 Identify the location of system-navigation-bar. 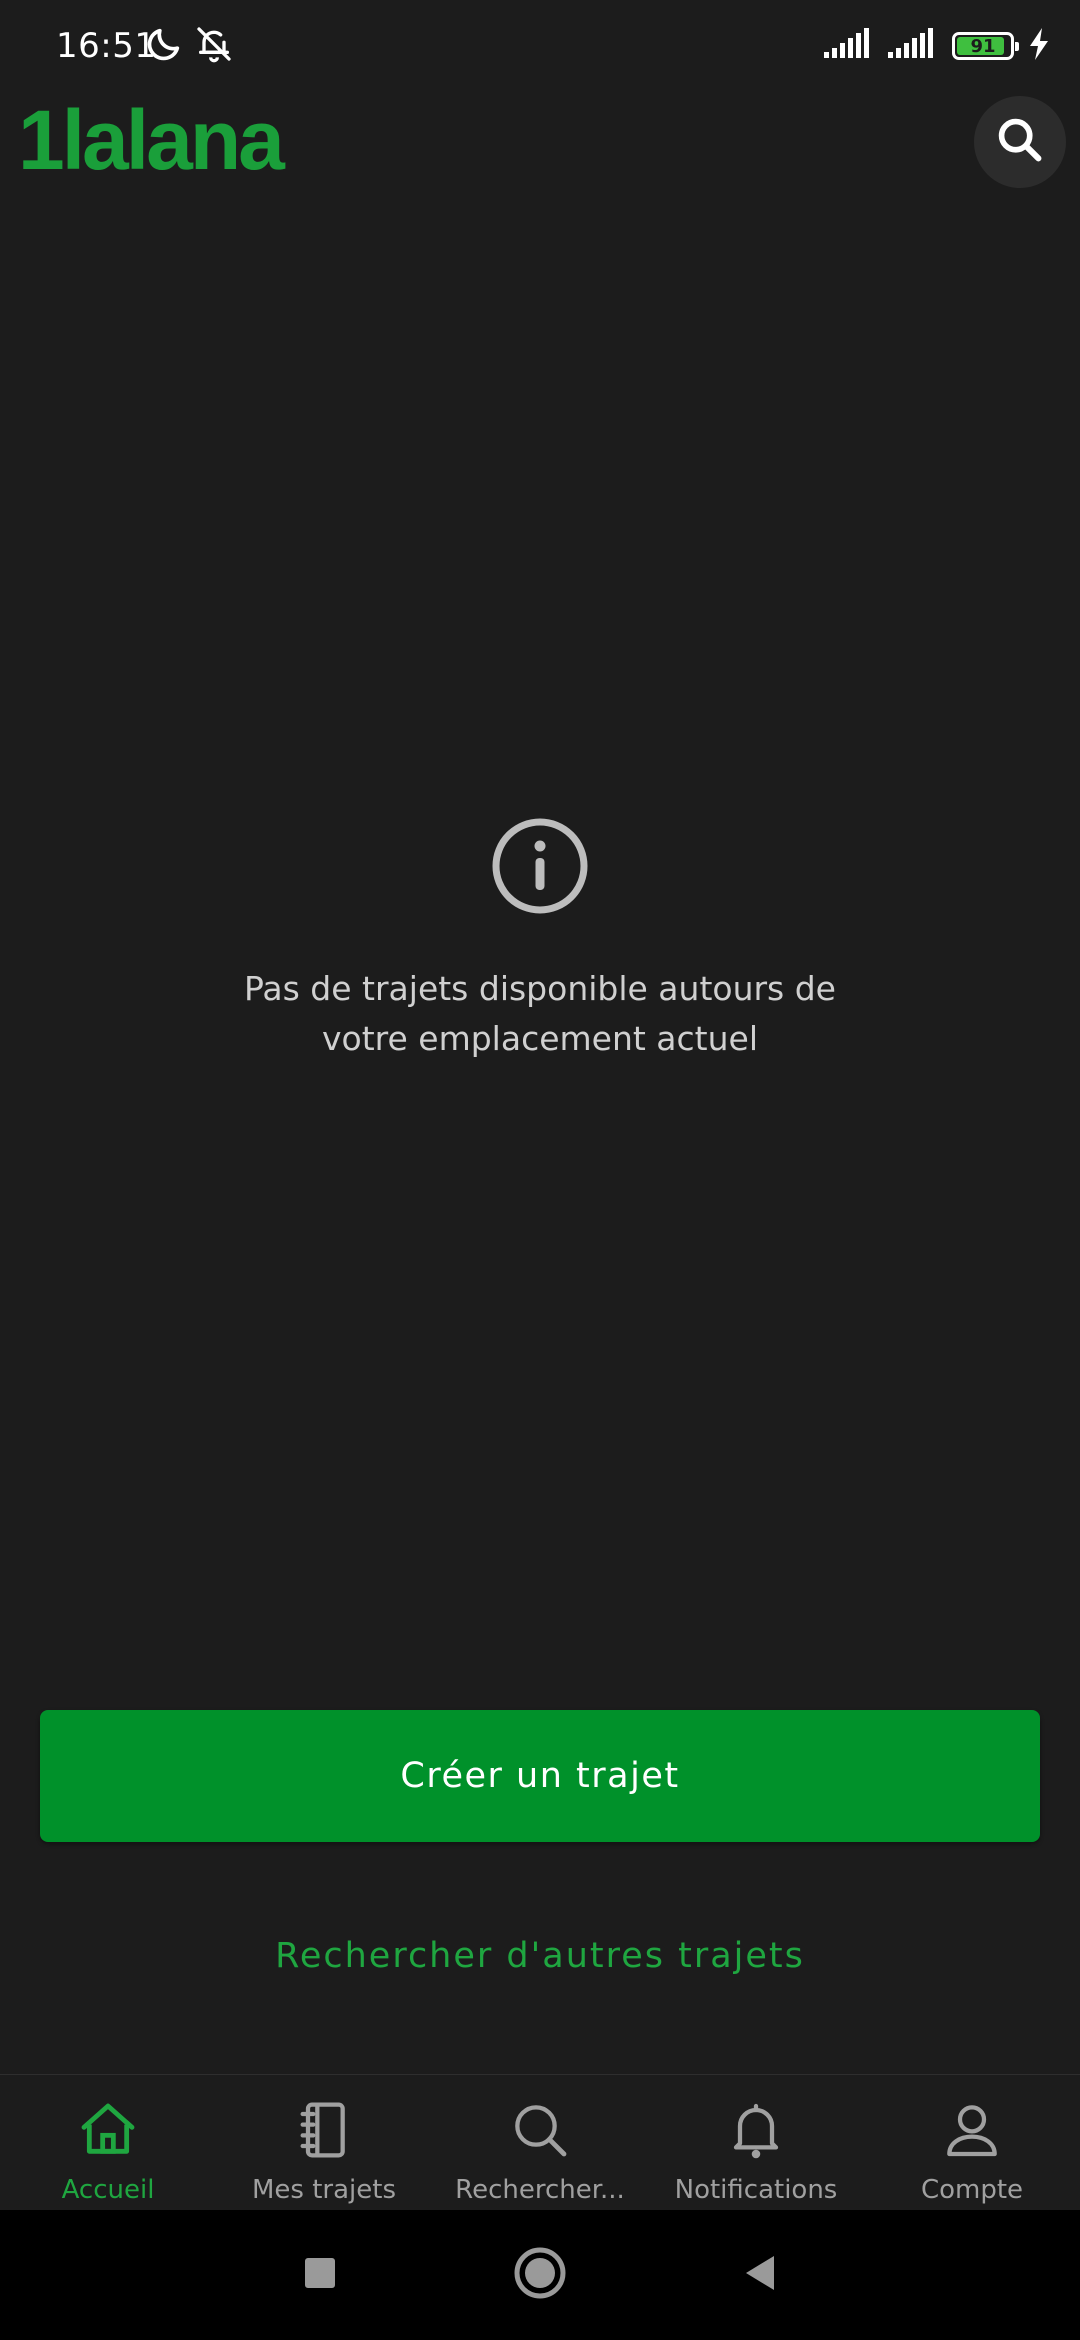
(540, 2275).